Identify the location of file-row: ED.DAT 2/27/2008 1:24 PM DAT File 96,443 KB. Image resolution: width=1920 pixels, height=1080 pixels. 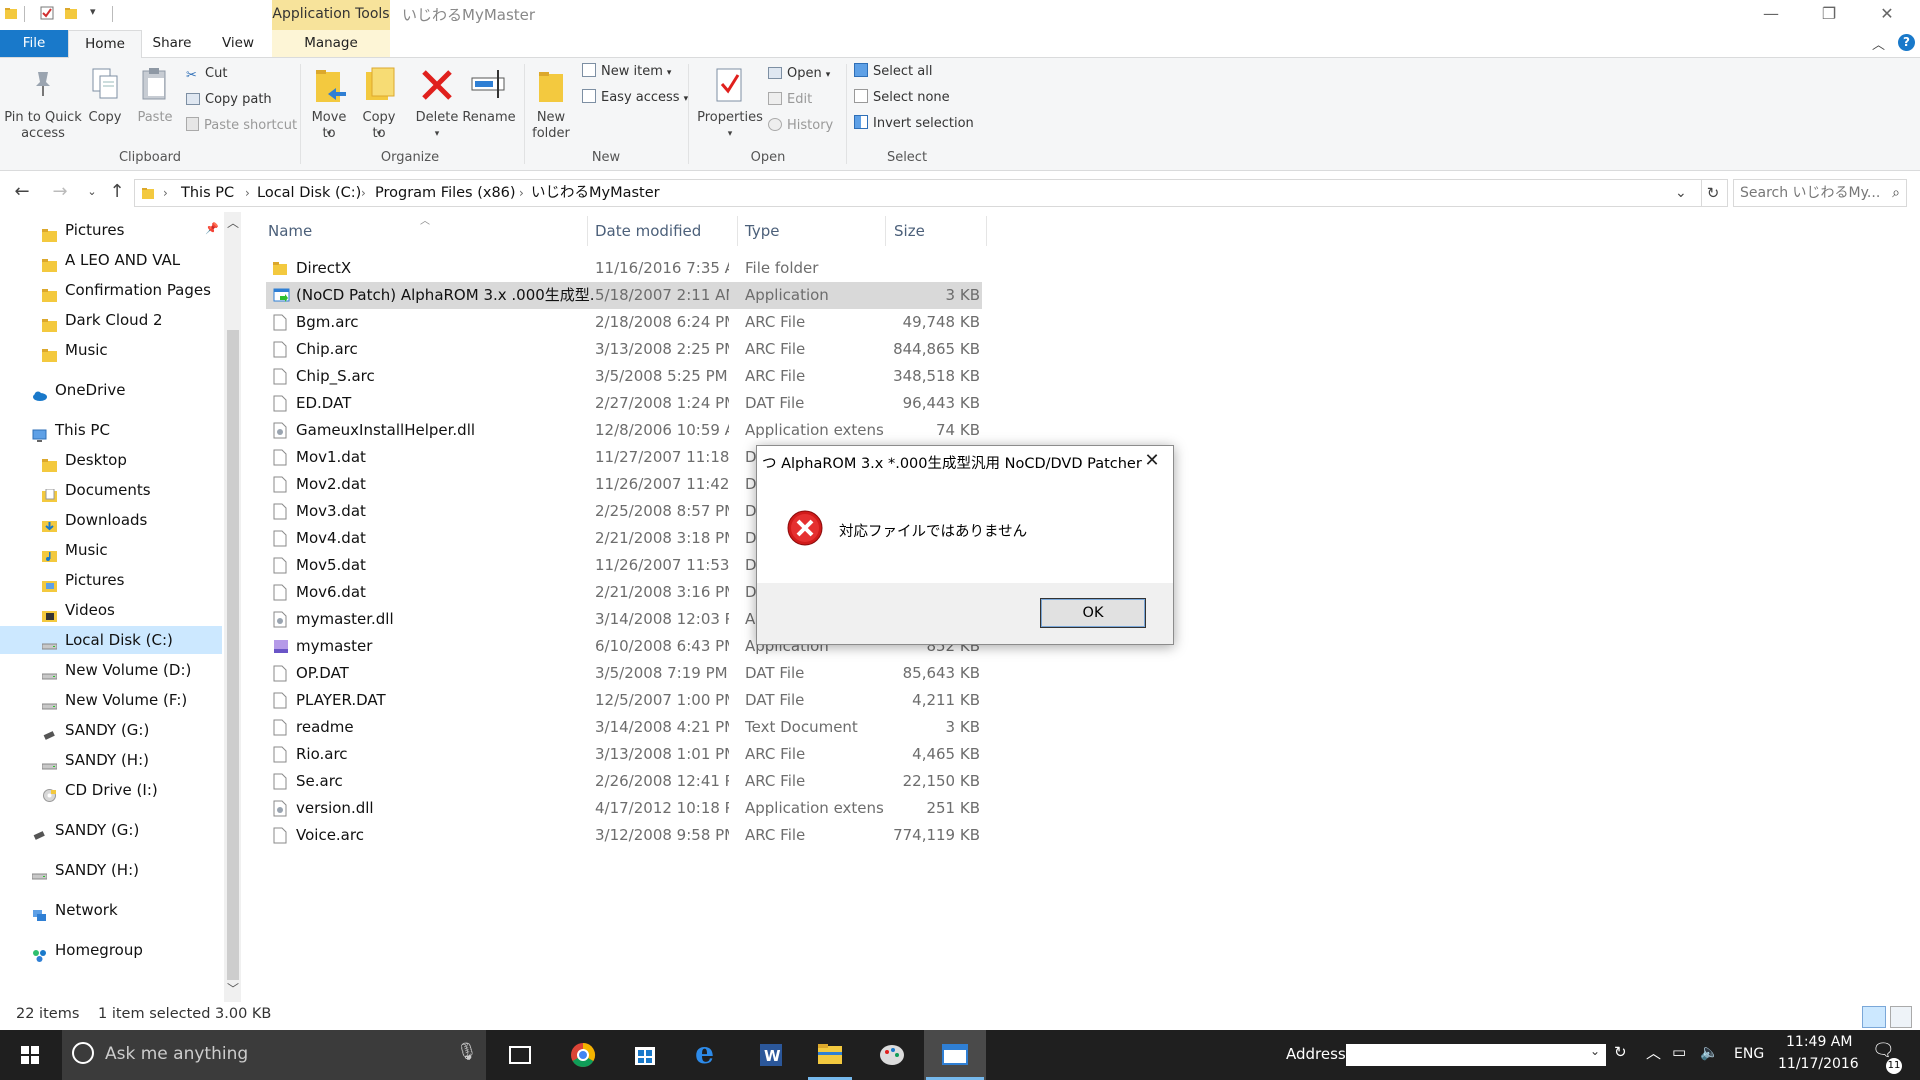
(624, 403).